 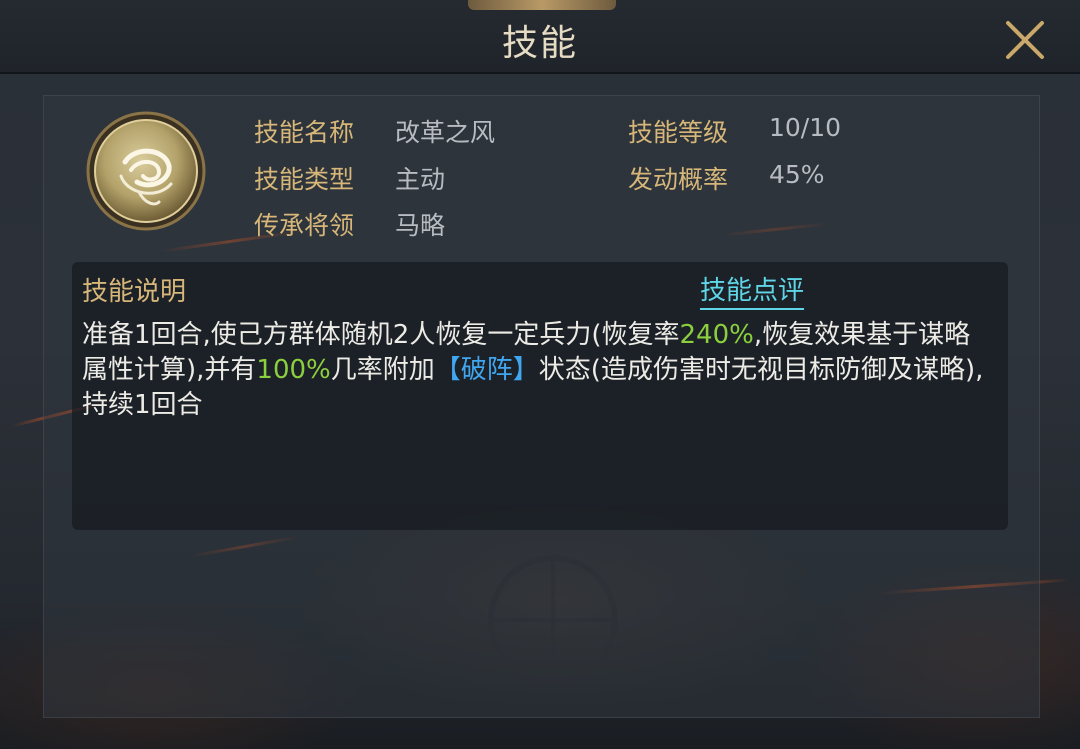 I want to click on skill-level-value-row: 10/10, so click(x=805, y=127).